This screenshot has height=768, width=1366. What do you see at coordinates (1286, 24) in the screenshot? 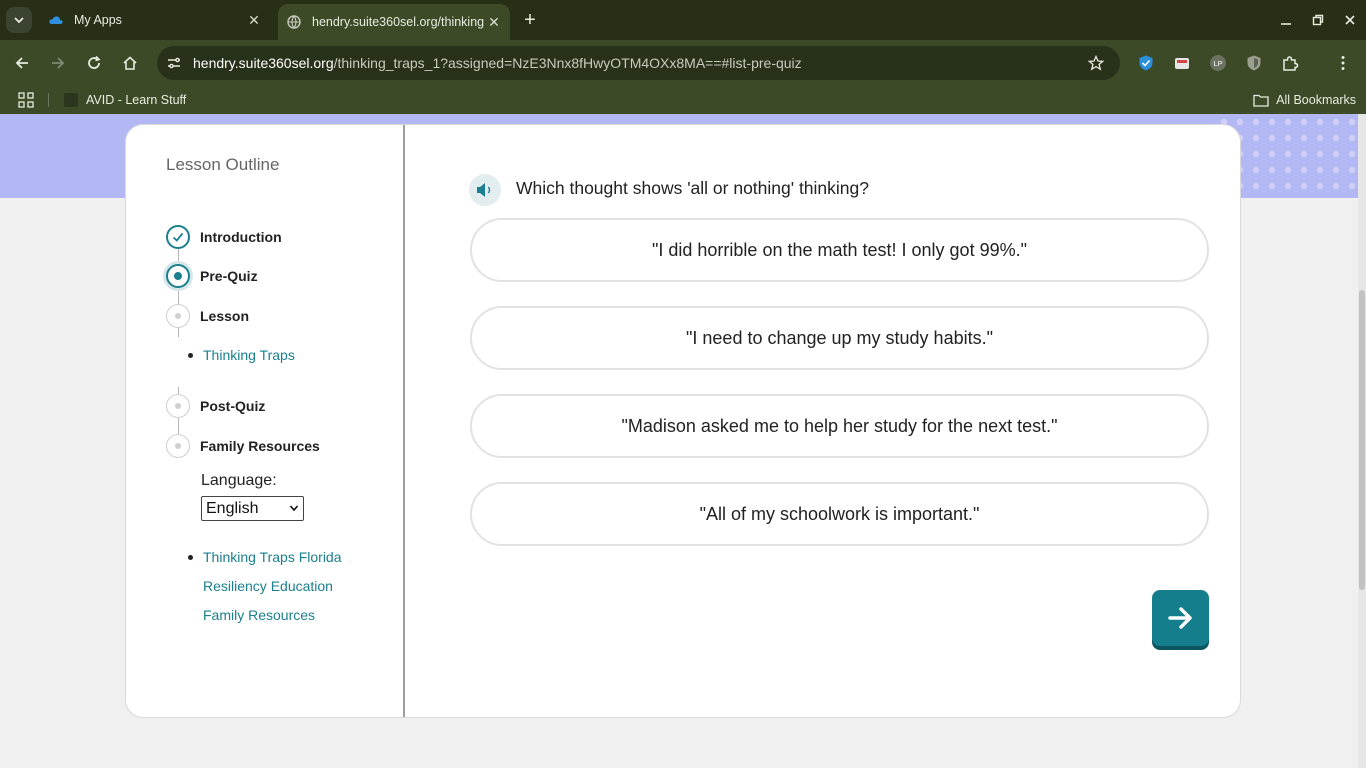
I see `minimize-icon` at bounding box center [1286, 24].